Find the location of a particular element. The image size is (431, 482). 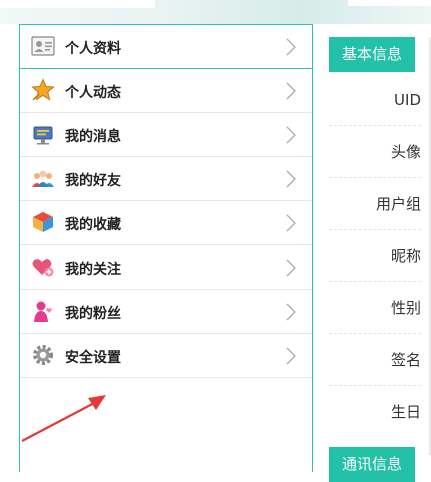

field-label-gender: 性别 is located at coordinates (375, 308).